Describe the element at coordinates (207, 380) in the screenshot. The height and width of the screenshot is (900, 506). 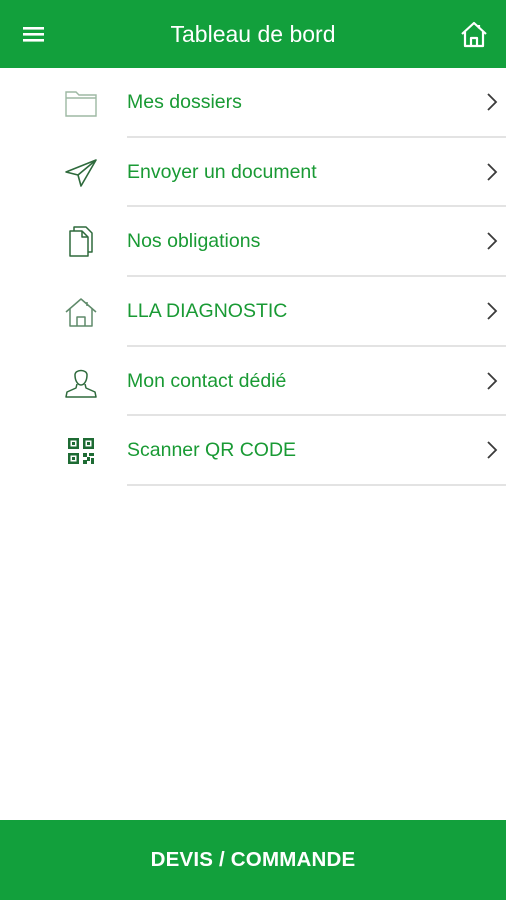
I see `menu-item-label: Mon contact dédié` at that location.